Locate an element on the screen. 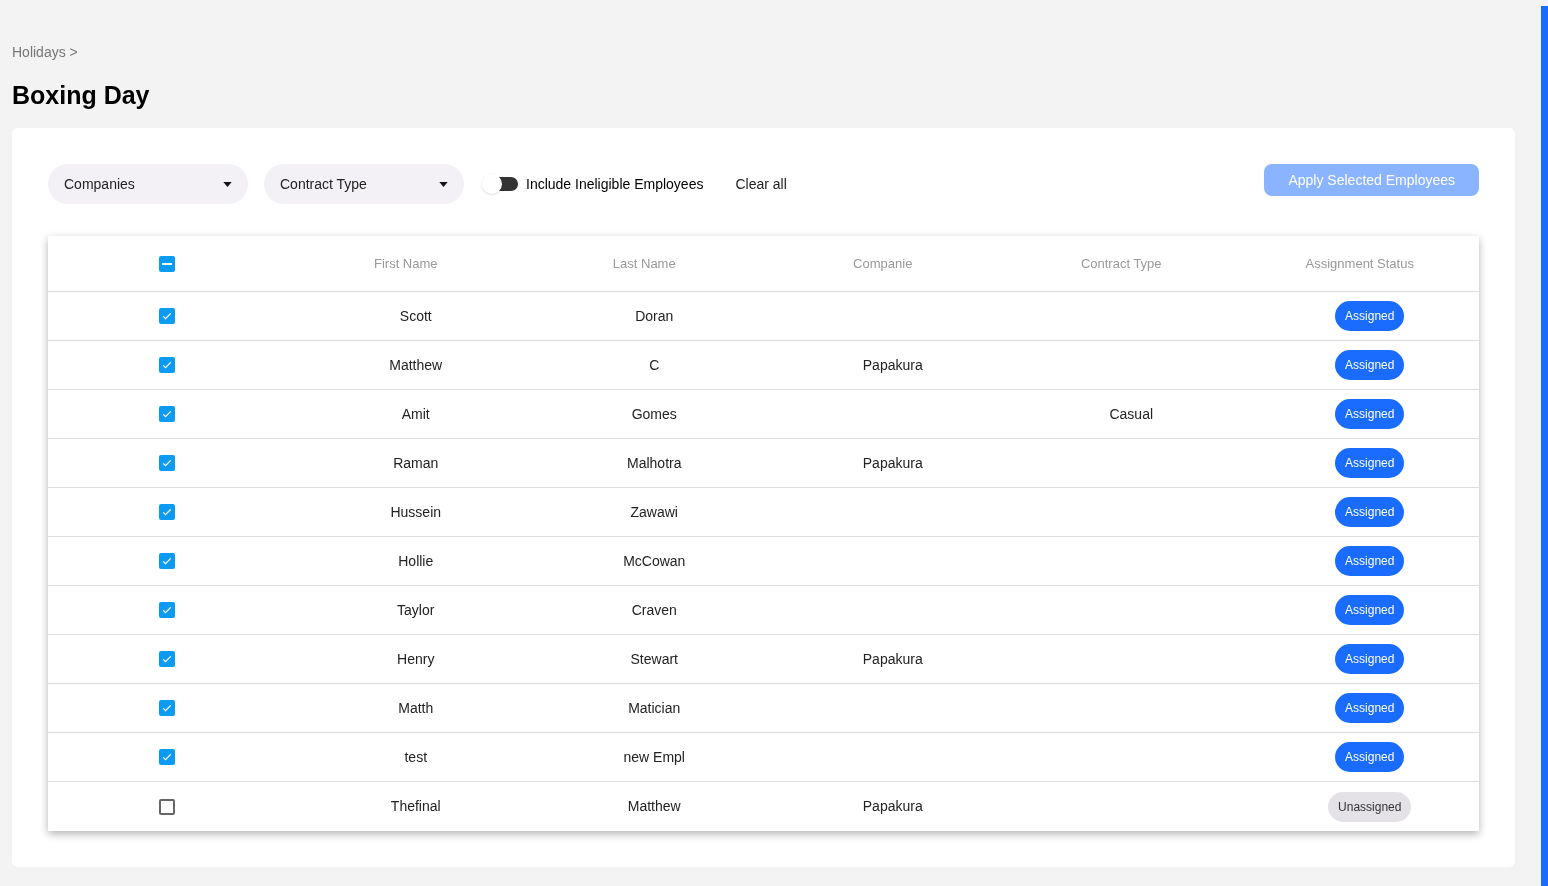  scrollbar is located at coordinates (1544, 446).